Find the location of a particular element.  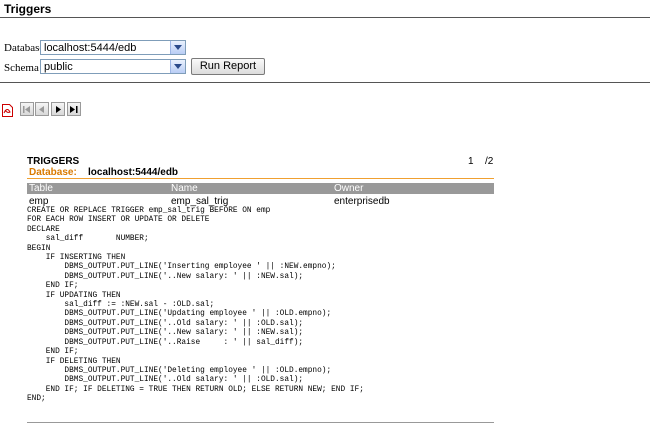

table-header: Table Name Owner is located at coordinates (260, 188).